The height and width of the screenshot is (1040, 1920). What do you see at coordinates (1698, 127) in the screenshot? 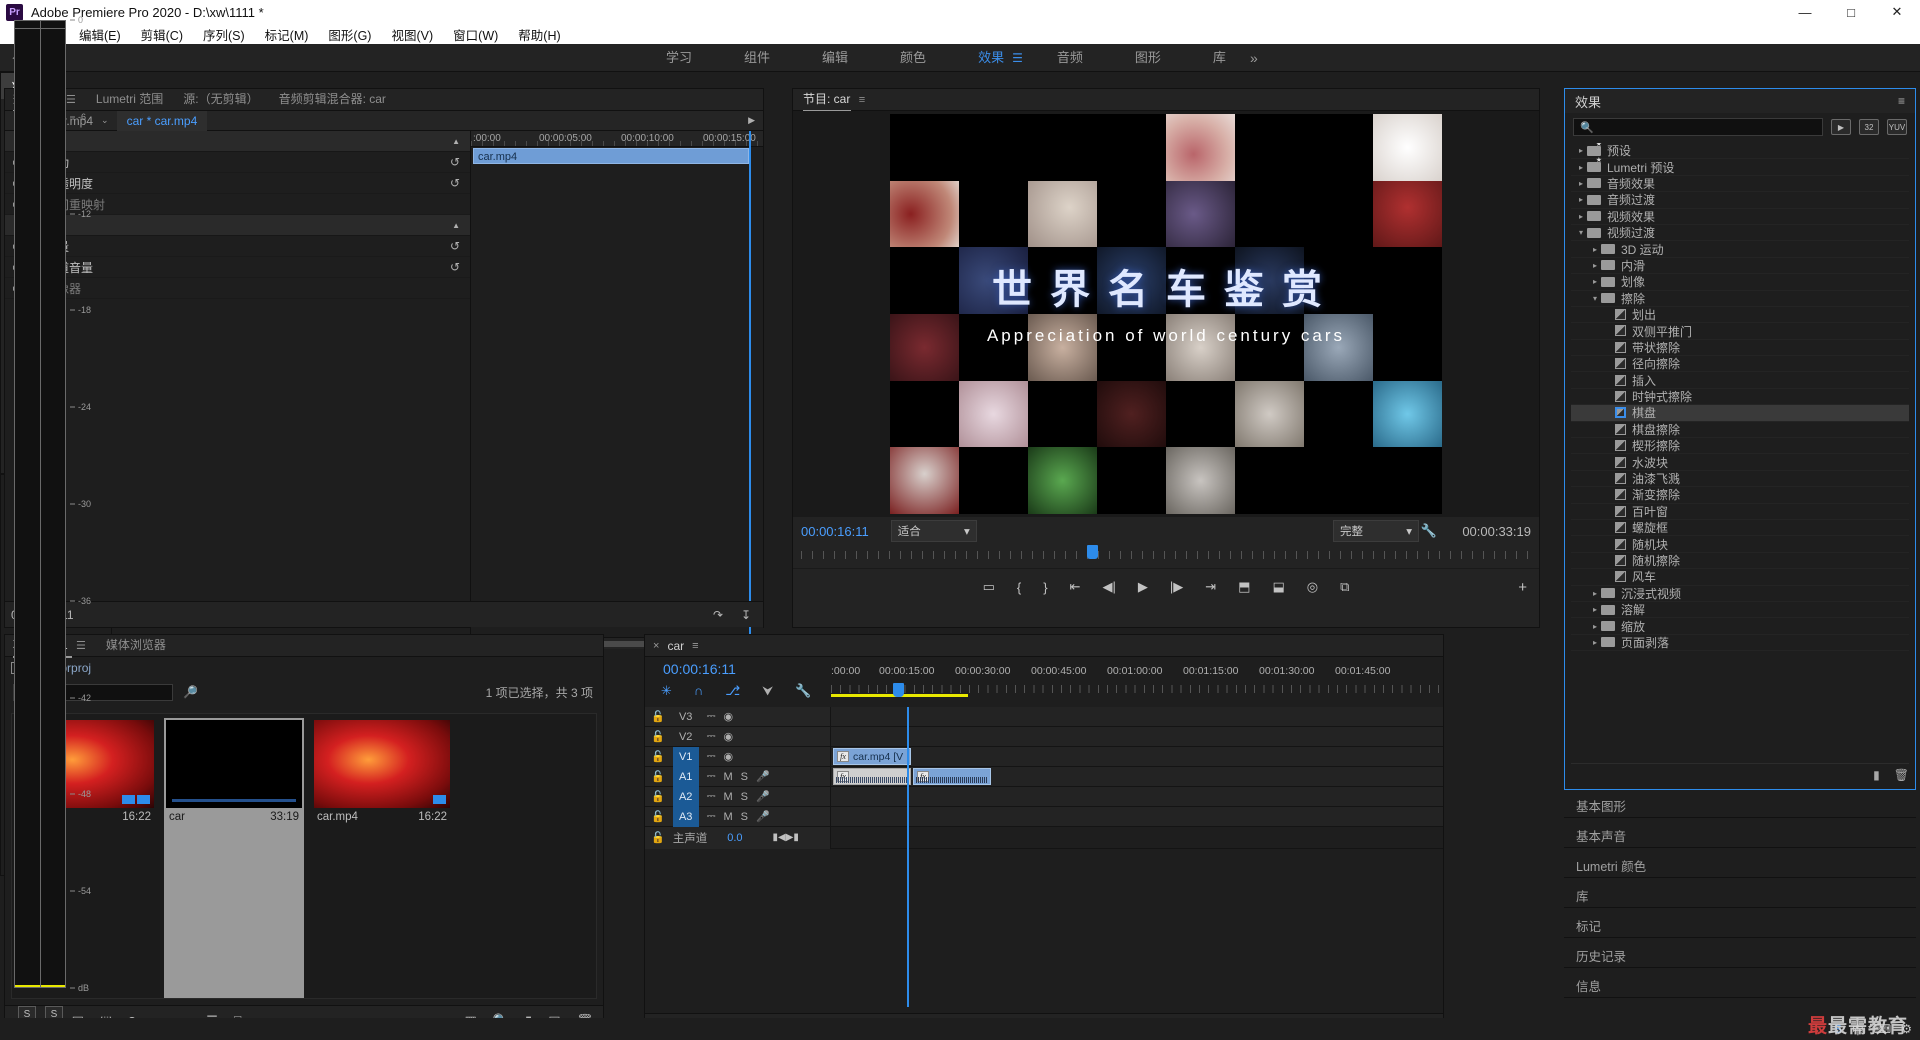
I see `search-input: 🔍` at bounding box center [1698, 127].